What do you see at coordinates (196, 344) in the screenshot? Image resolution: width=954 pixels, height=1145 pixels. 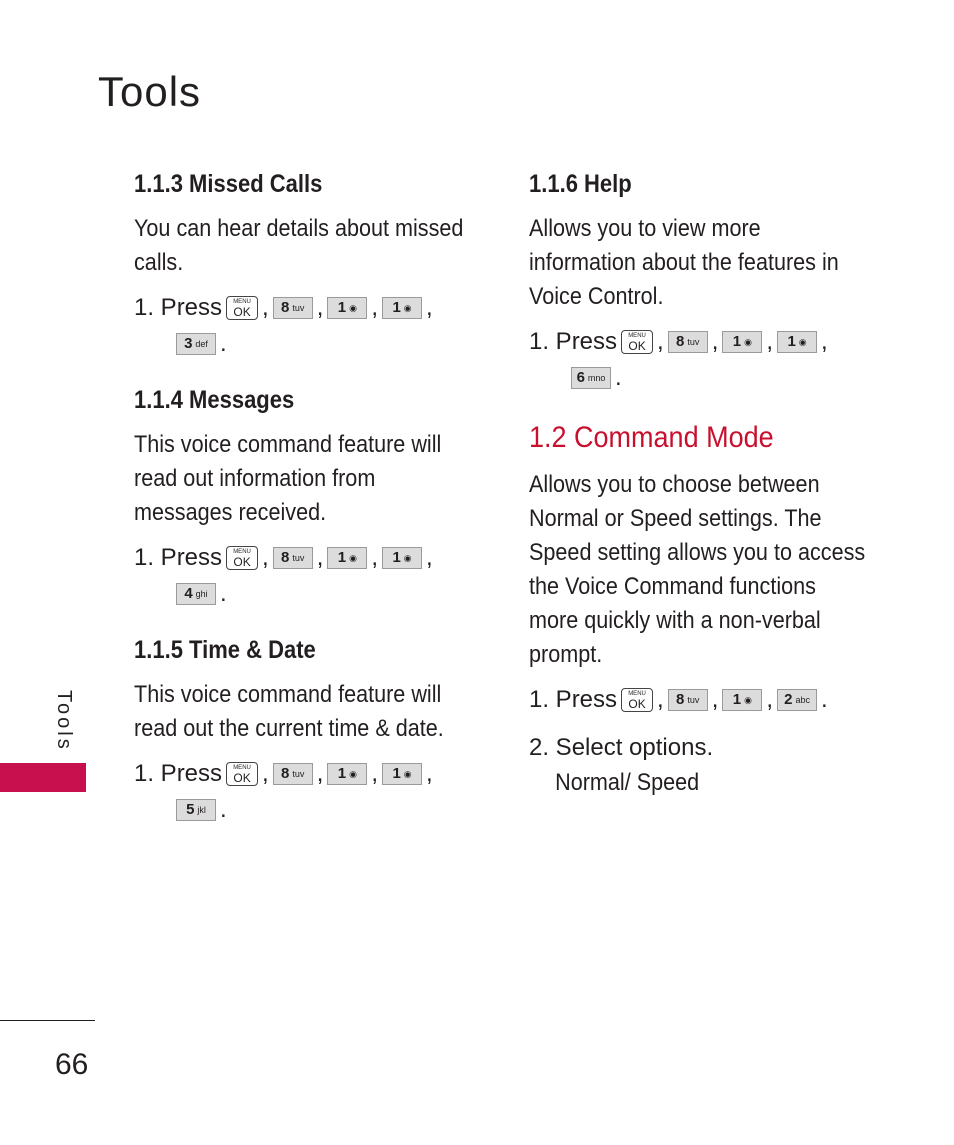 I see `key-3-icon: 3 def` at bounding box center [196, 344].